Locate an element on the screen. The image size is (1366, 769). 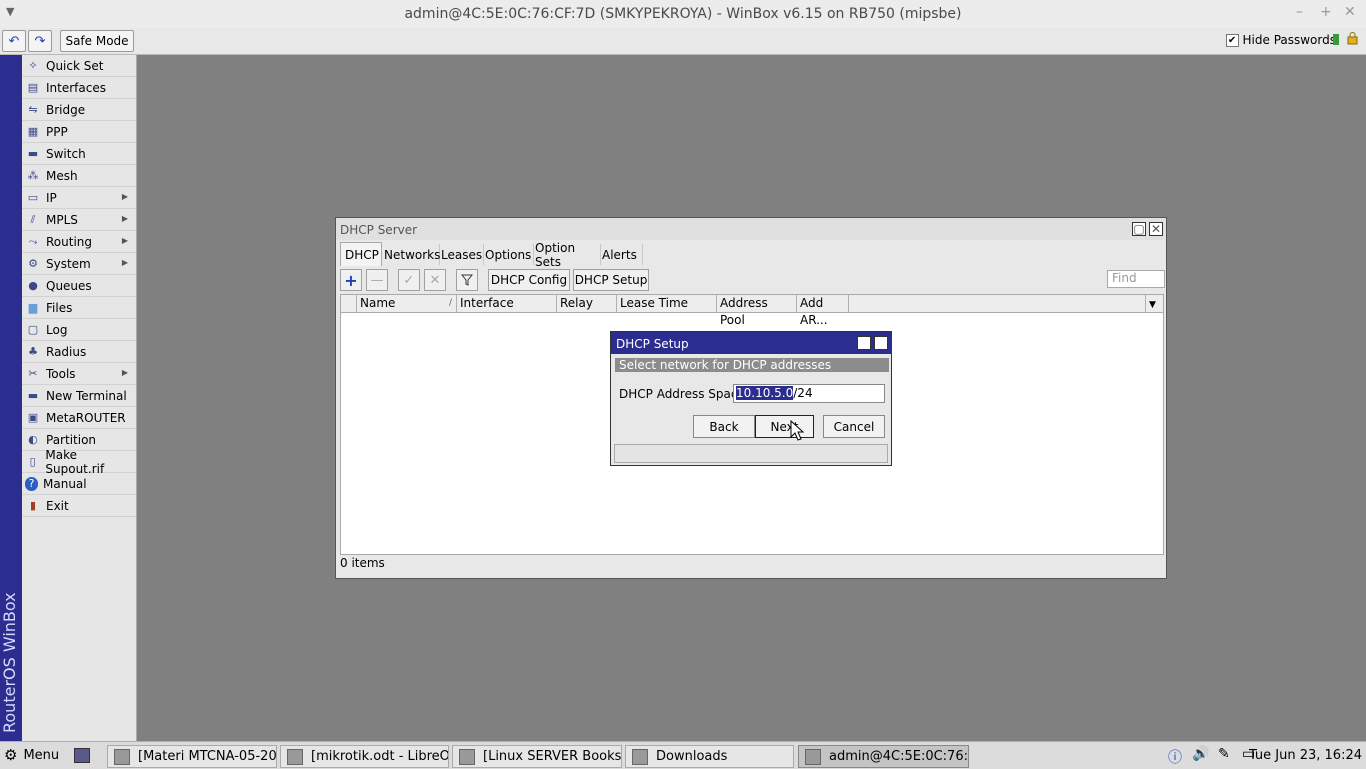
maximize-icon: + is located at coordinates (1326, 12).